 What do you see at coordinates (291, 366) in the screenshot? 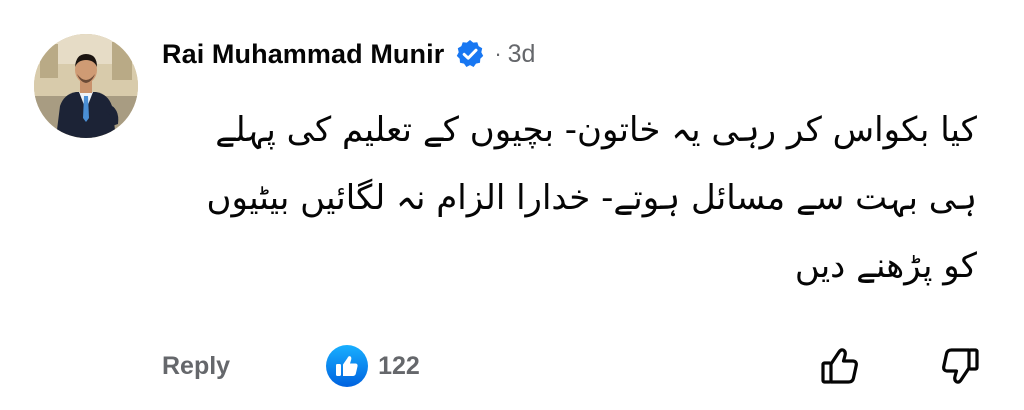
I see `comment-actions: Reply 122` at bounding box center [291, 366].